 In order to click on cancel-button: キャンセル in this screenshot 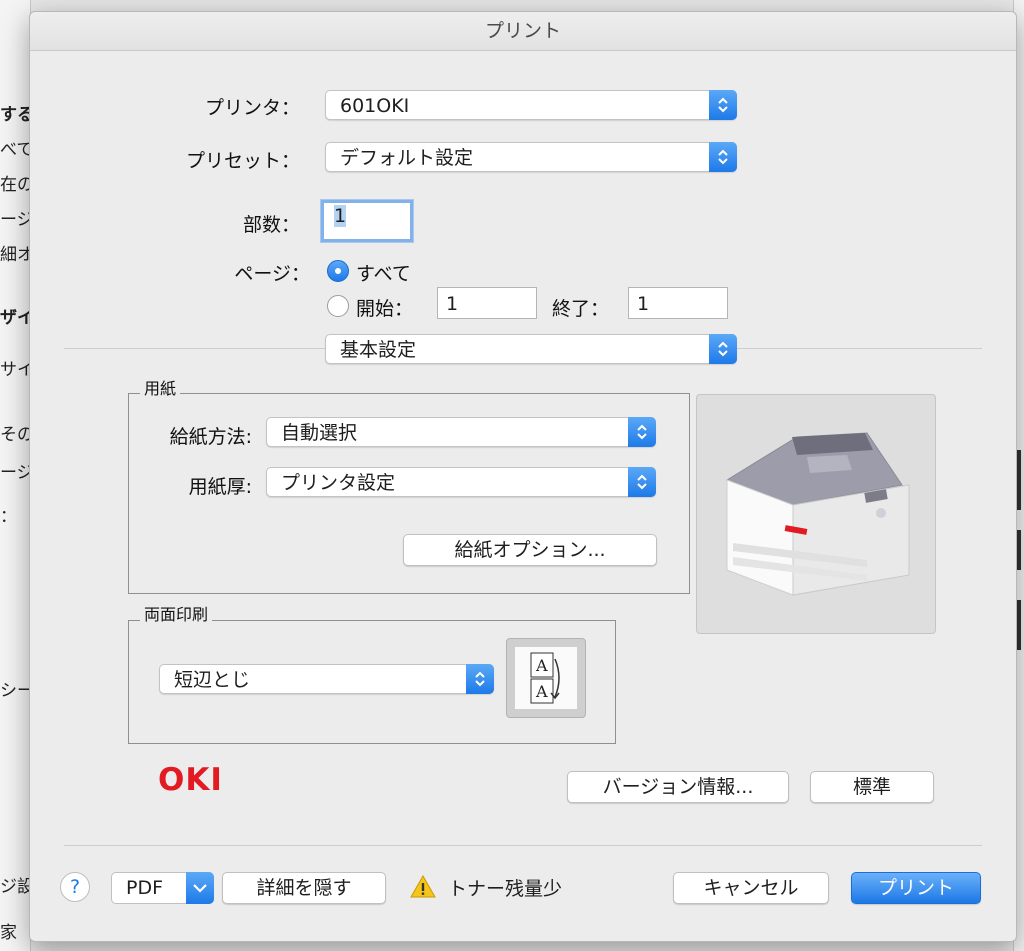, I will do `click(751, 888)`.